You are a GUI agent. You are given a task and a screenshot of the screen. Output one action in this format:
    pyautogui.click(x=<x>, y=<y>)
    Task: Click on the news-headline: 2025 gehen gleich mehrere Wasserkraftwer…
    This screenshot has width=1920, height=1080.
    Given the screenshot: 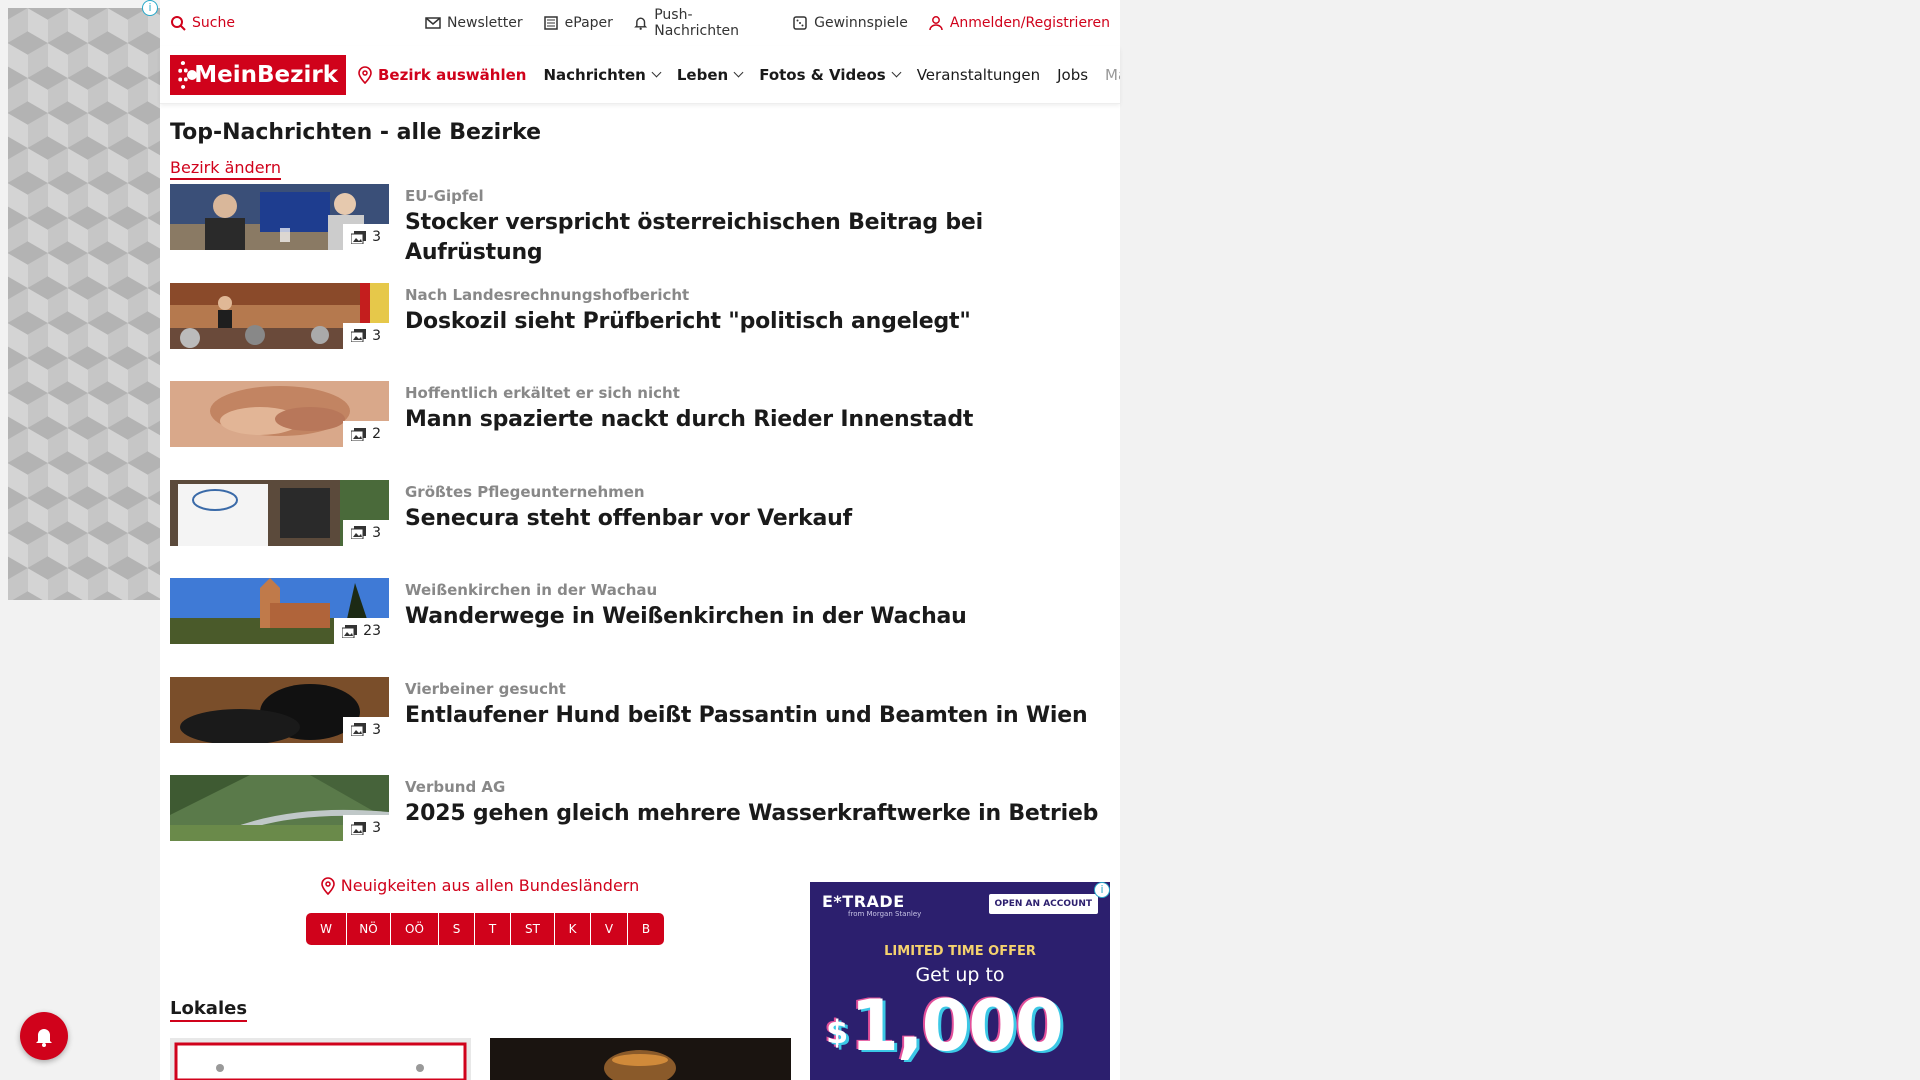 What is the action you would take?
    pyautogui.click(x=751, y=814)
    